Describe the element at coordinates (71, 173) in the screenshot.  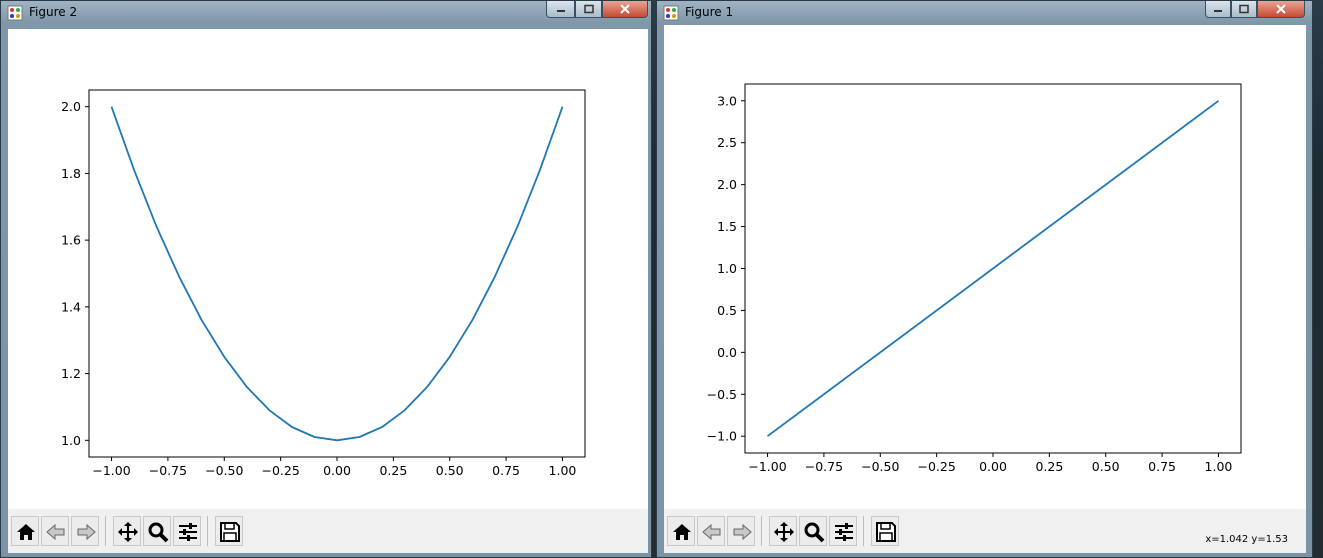
I see `y-tick-label: 1.8` at that location.